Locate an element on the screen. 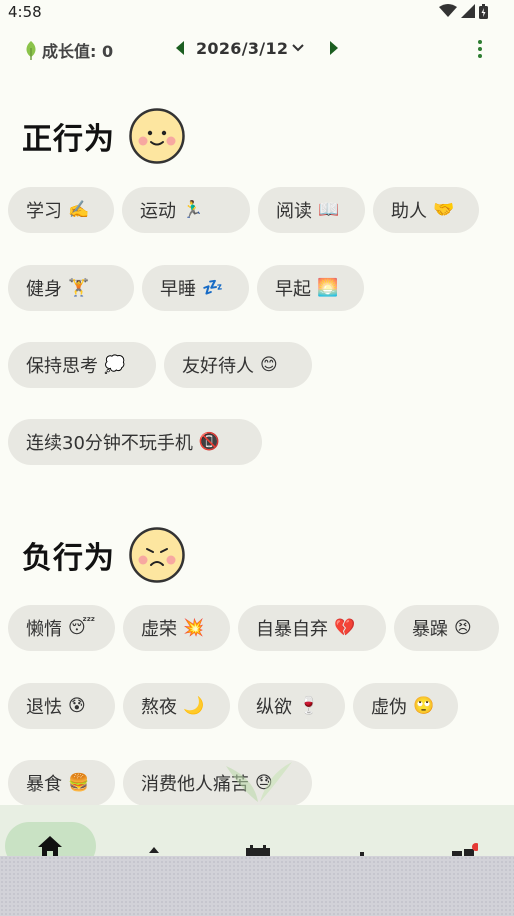  top-bar: 成长值: 0 2026/3/12 is located at coordinates (257, 50).